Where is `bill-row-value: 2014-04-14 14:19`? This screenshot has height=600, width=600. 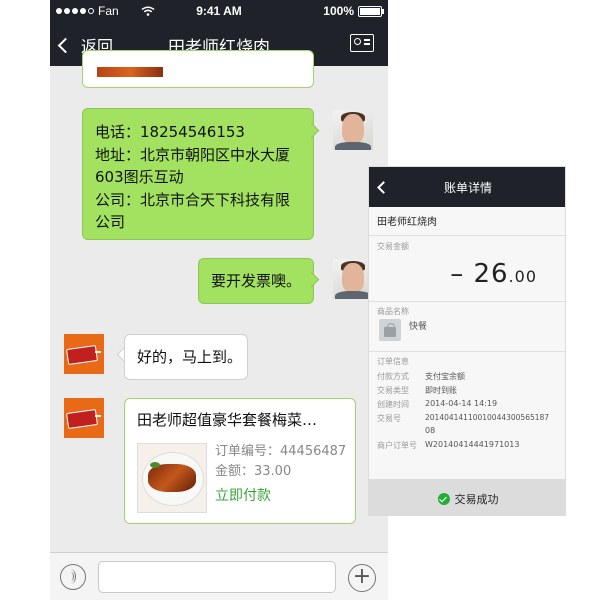
bill-row-value: 2014-04-14 14:19 is located at coordinates (461, 403).